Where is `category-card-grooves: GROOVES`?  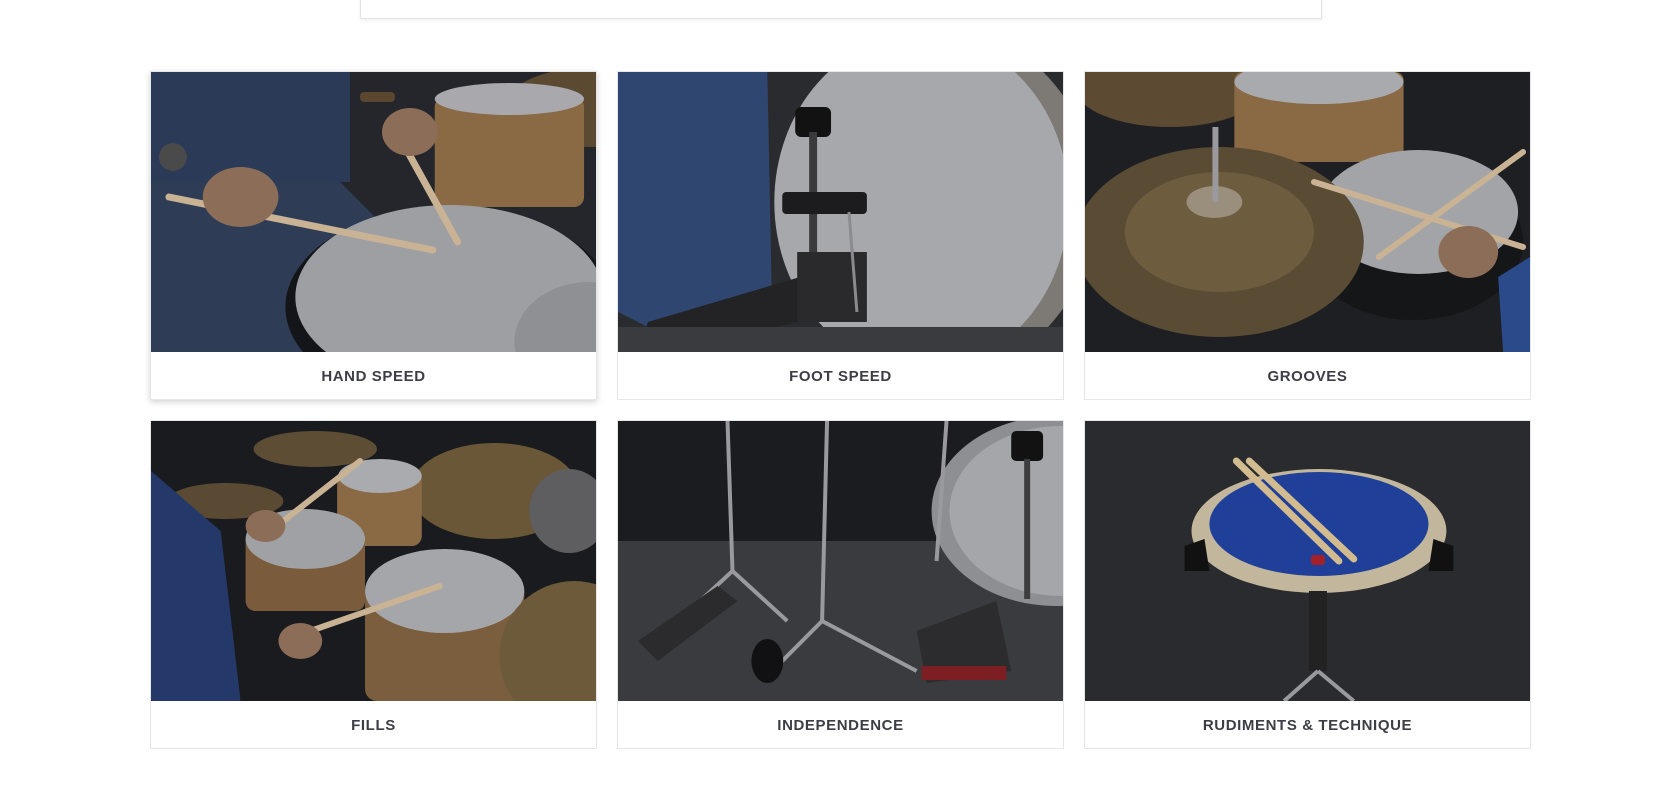
category-card-grooves: GROOVES is located at coordinates (1307, 235).